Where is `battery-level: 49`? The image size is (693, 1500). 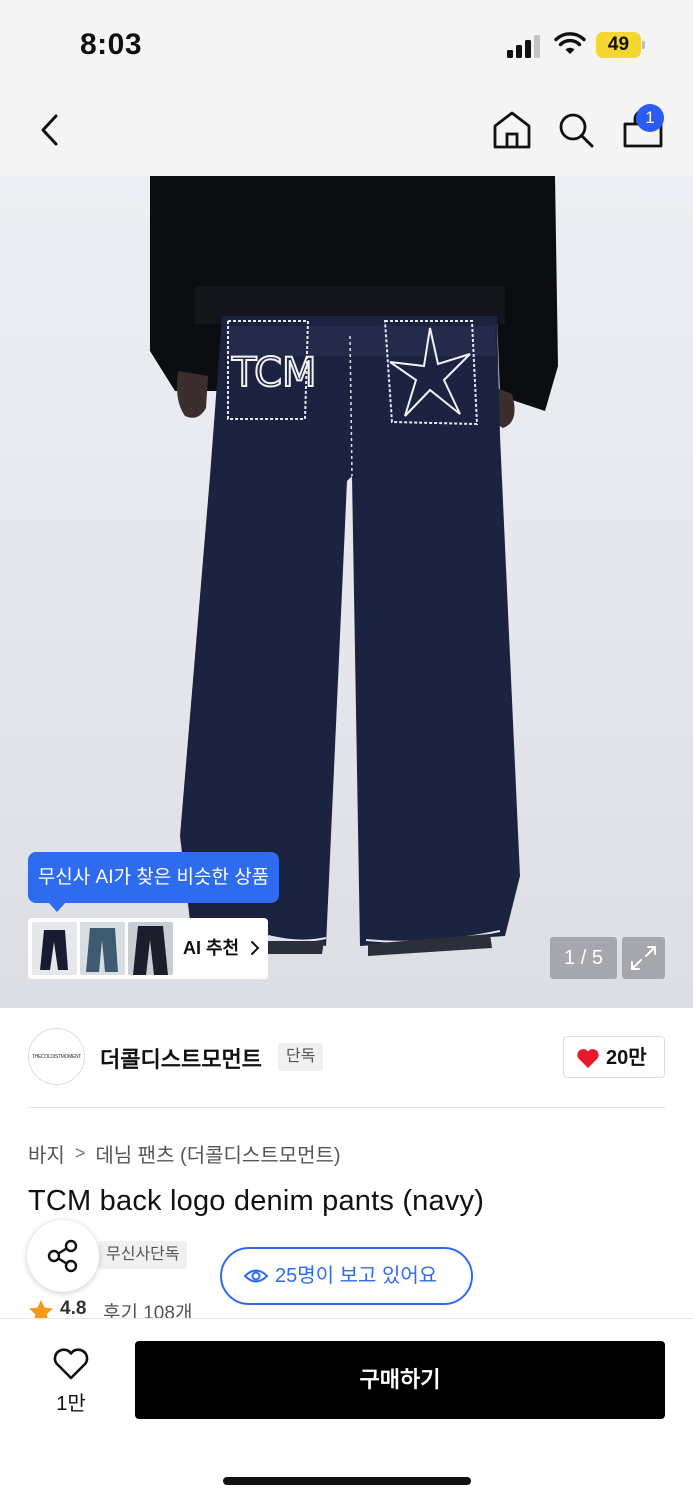
battery-level: 49 is located at coordinates (618, 45).